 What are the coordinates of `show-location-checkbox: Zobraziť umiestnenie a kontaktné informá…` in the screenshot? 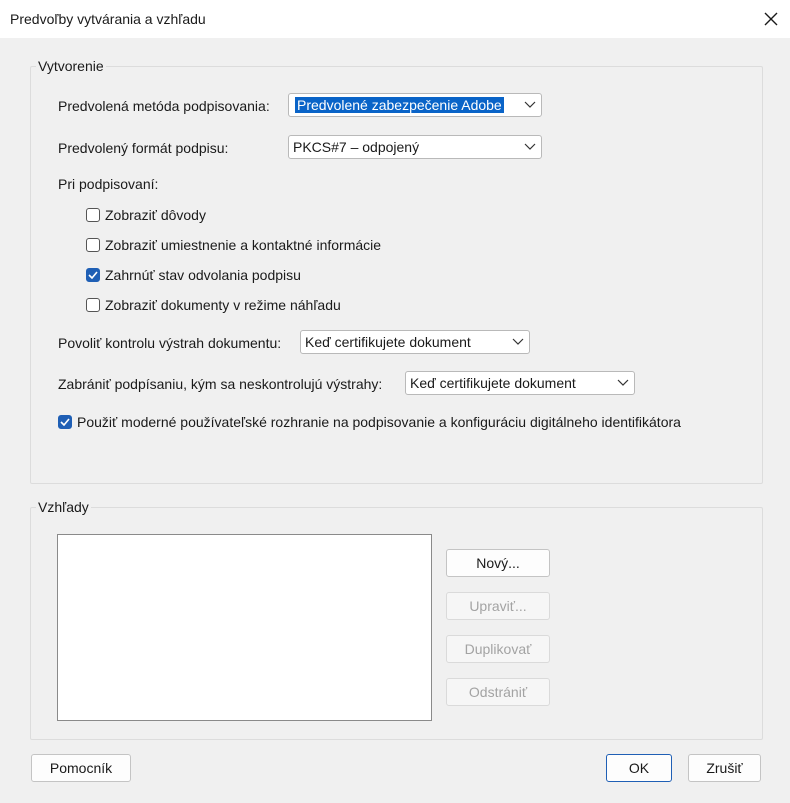 It's located at (233, 245).